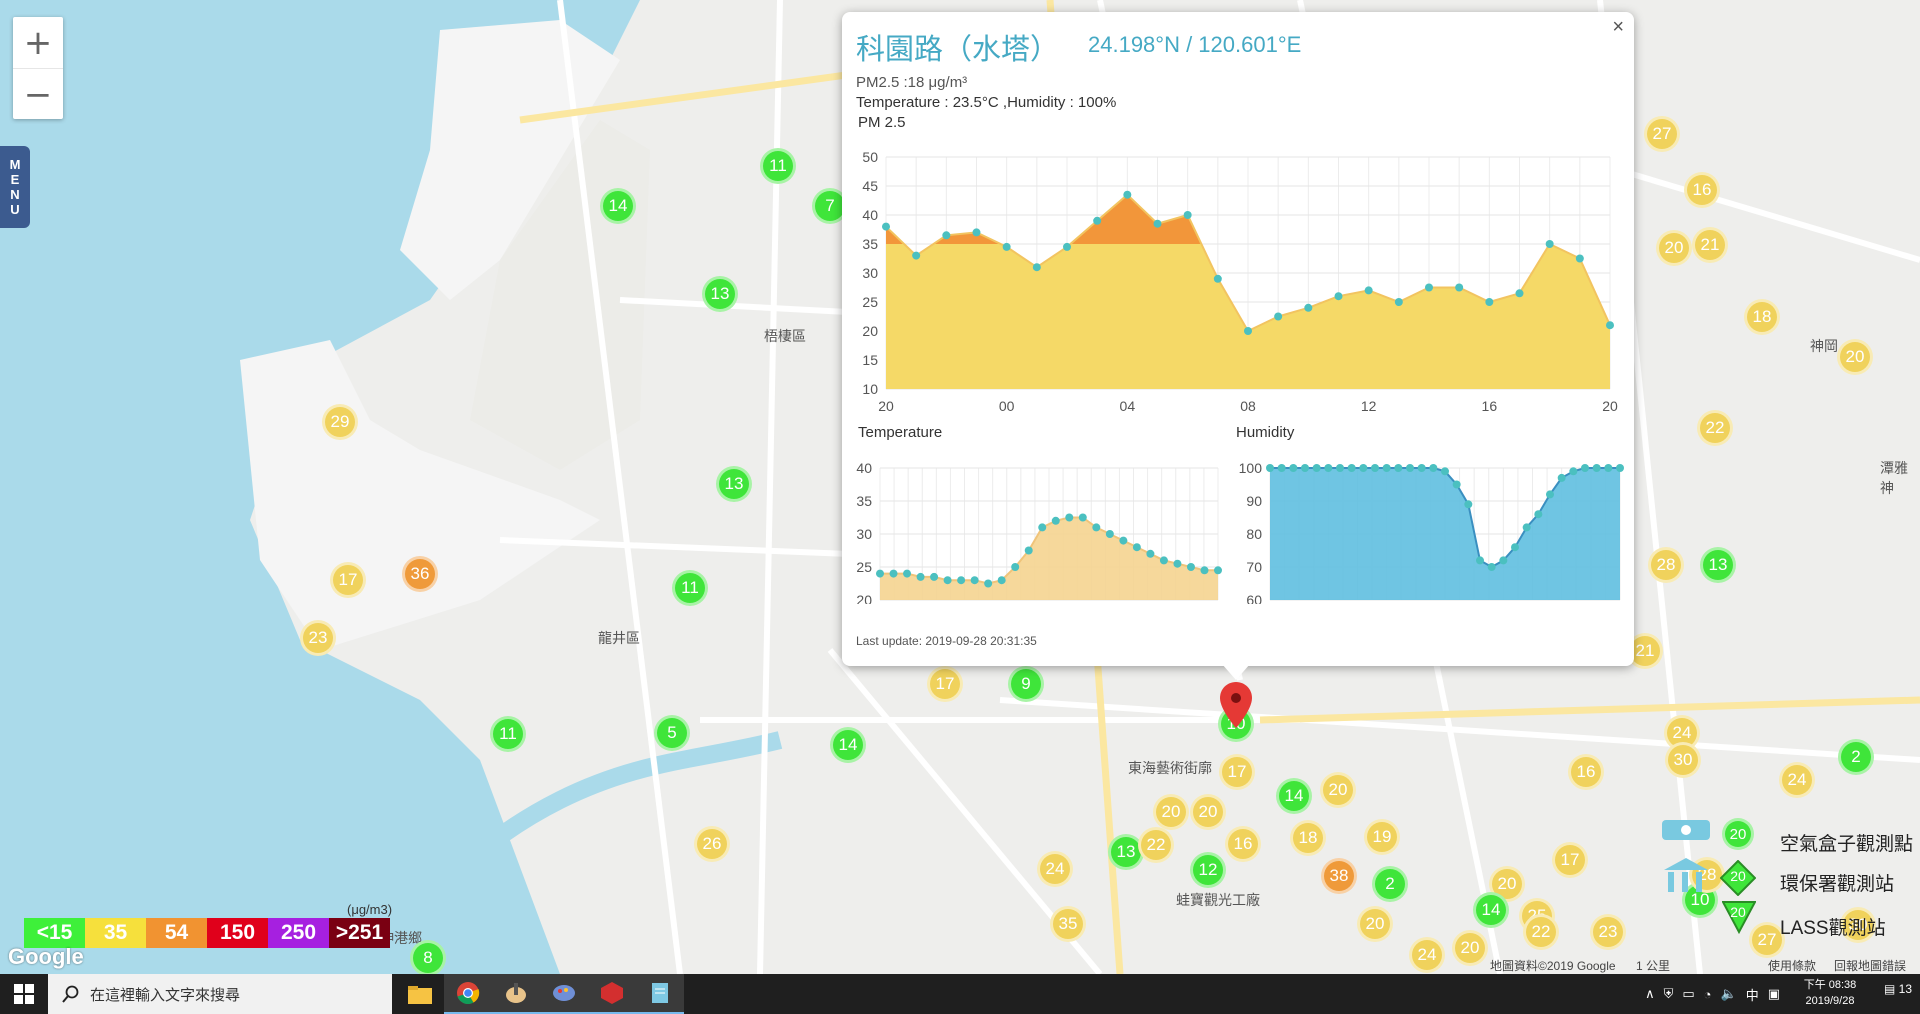 This screenshot has width=1920, height=1014. Describe the element at coordinates (1870, 965) in the screenshot. I see `report-error-link: 回報地圖錯誤` at that location.